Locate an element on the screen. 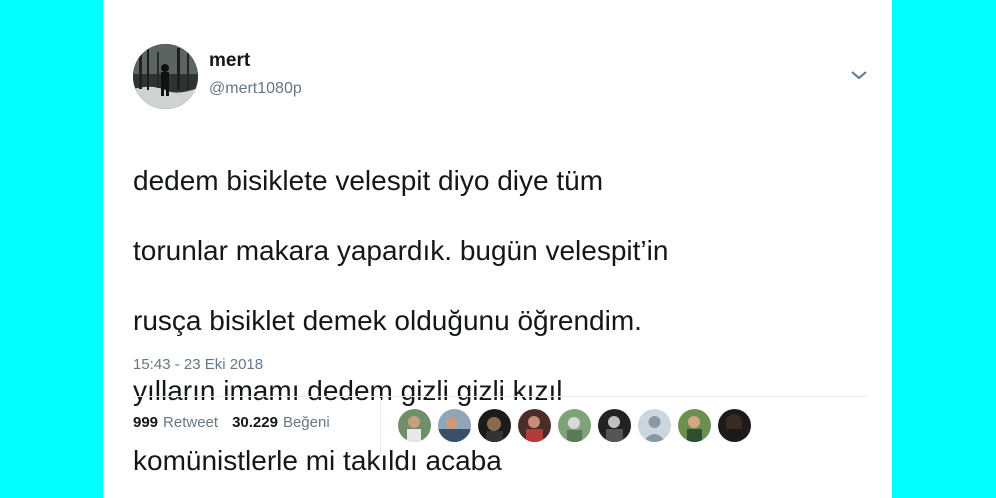 The width and height of the screenshot is (996, 498). tweet-text-line: rusça bisiklet demek olduğunu öğrendim. is located at coordinates (387, 320).